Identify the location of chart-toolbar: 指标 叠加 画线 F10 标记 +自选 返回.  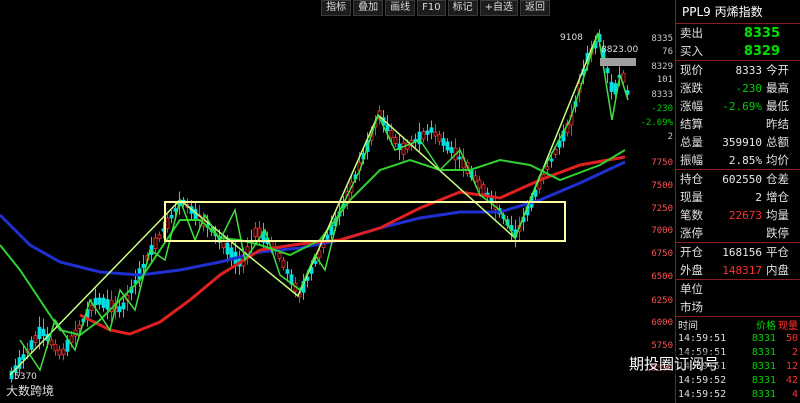
(435, 8).